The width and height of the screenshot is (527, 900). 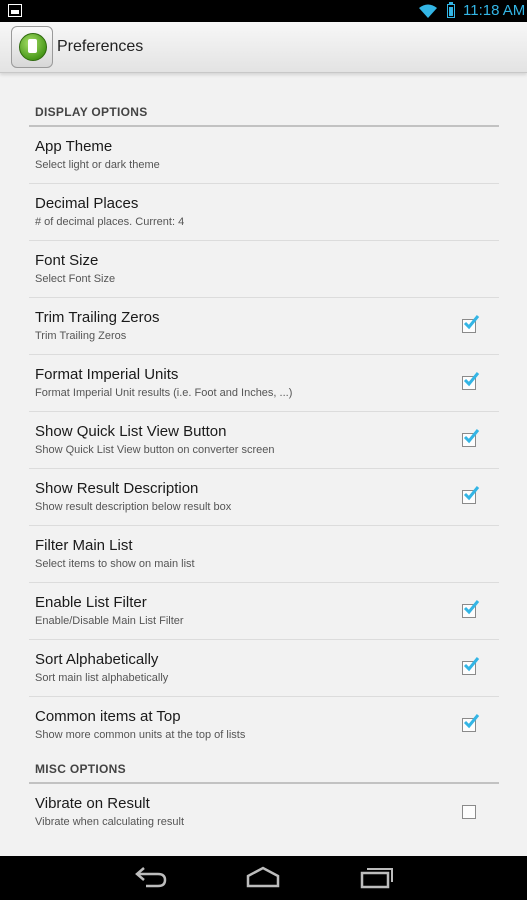 I want to click on page-title: Preferences, so click(x=100, y=46).